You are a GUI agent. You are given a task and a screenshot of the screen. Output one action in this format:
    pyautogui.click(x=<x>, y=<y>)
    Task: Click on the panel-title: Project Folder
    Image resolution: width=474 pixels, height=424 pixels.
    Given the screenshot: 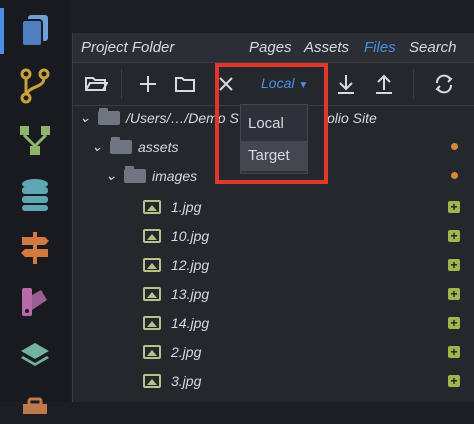 What is the action you would take?
    pyautogui.click(x=128, y=47)
    